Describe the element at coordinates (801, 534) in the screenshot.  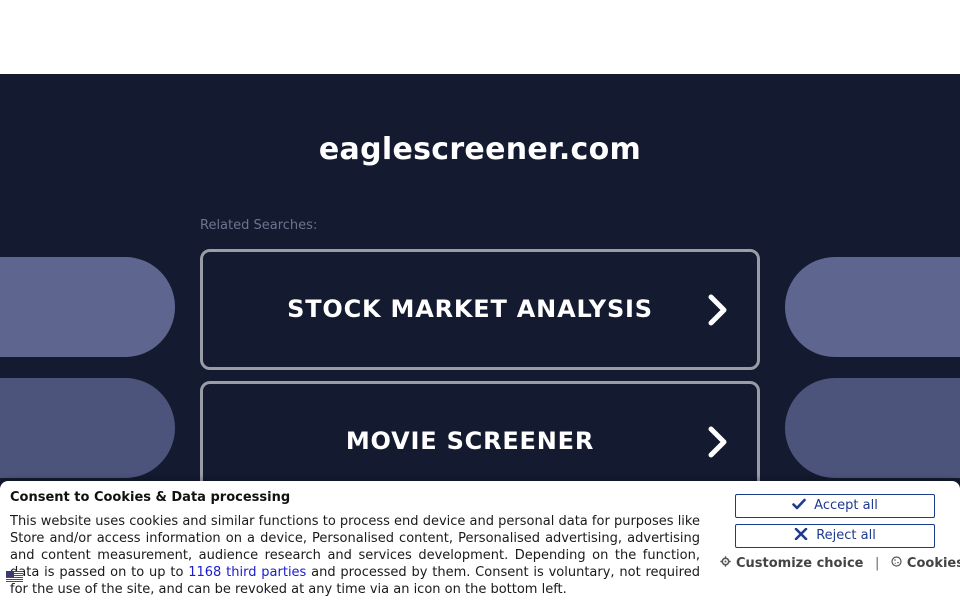
I see `close-icon` at that location.